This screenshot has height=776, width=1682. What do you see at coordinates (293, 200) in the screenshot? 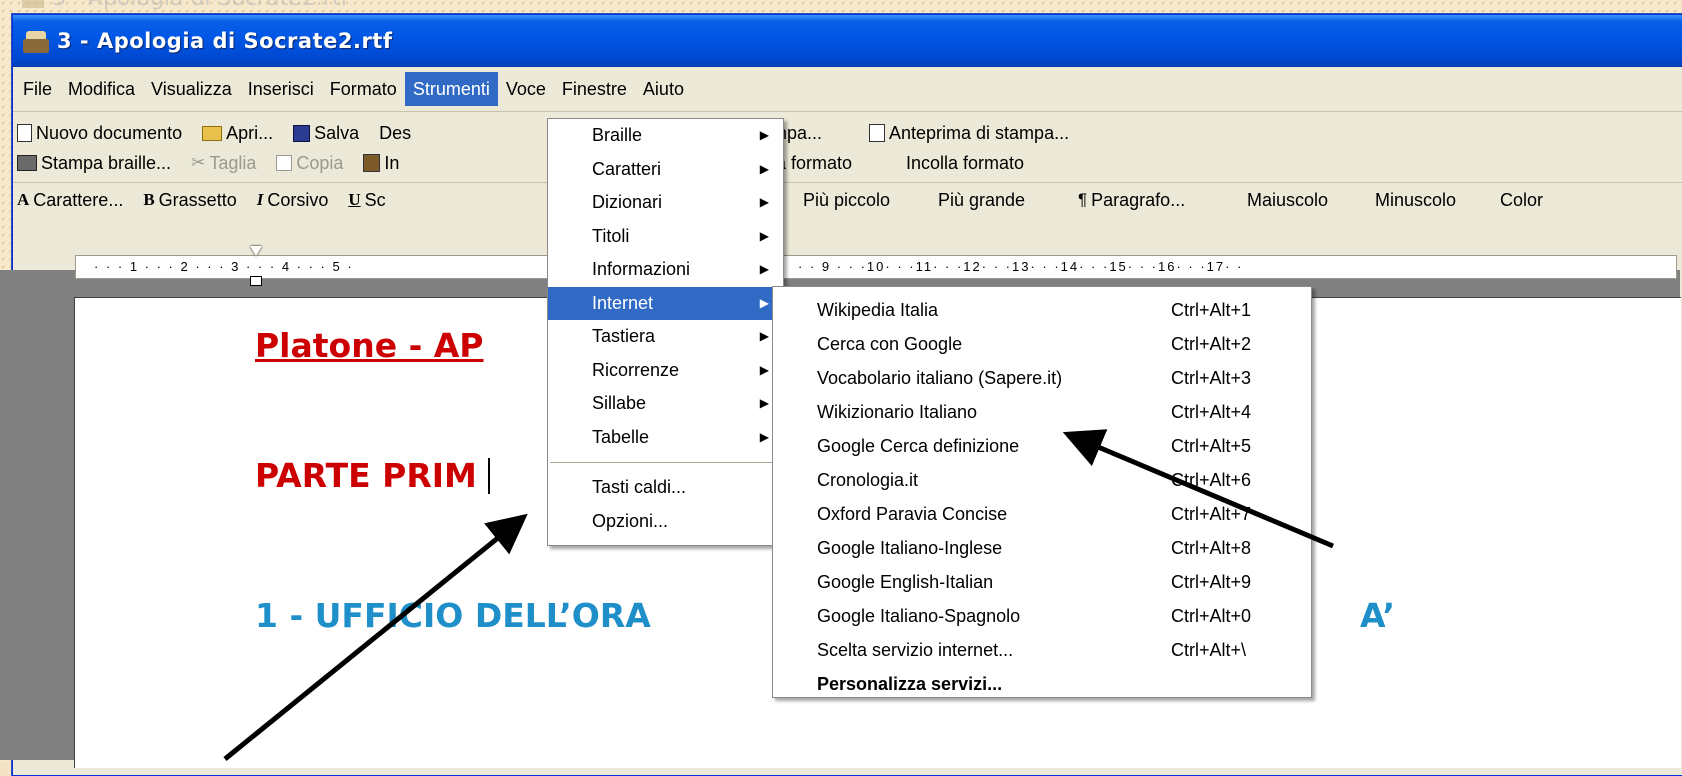
I see `italic-button: I Corsivo` at bounding box center [293, 200].